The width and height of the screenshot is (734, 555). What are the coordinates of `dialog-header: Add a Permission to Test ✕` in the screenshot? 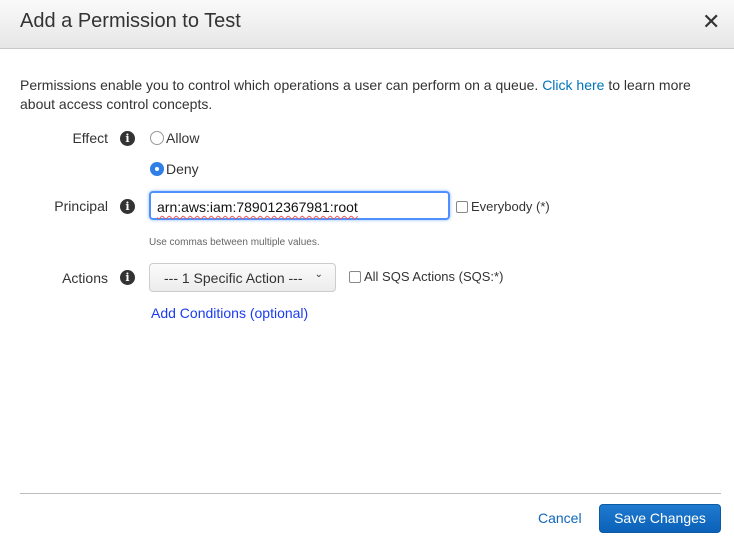 It's located at (367, 24).